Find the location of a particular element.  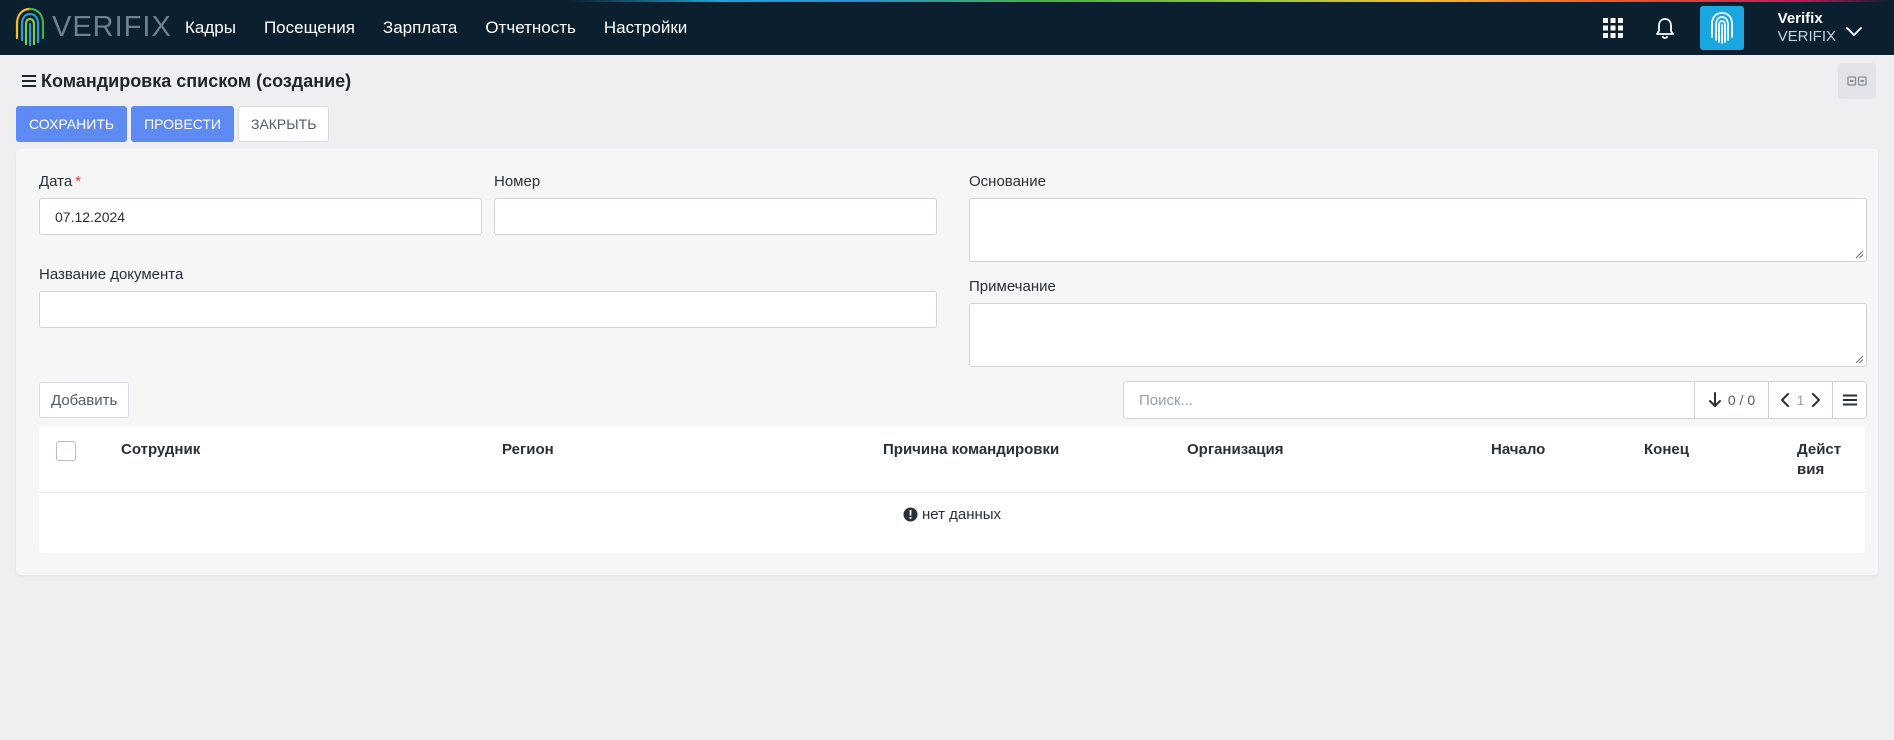

apps-grid-button is located at coordinates (1613, 28).